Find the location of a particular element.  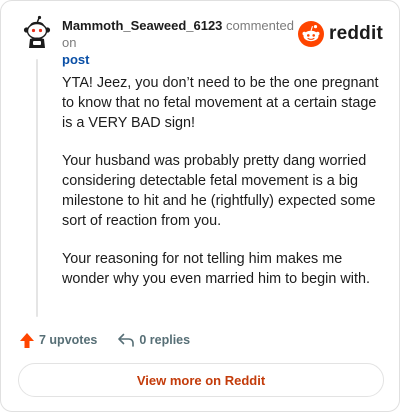

snoo-avatar-icon is located at coordinates (37, 31).